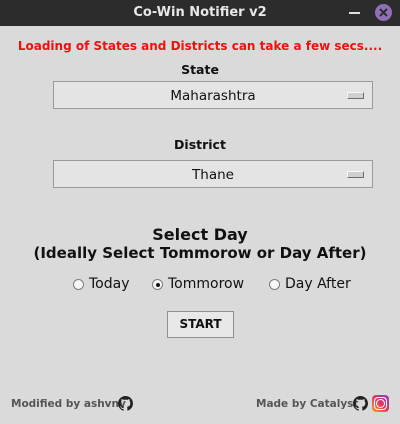 This screenshot has height=424, width=400. What do you see at coordinates (109, 284) in the screenshot?
I see `radio-label: Today` at bounding box center [109, 284].